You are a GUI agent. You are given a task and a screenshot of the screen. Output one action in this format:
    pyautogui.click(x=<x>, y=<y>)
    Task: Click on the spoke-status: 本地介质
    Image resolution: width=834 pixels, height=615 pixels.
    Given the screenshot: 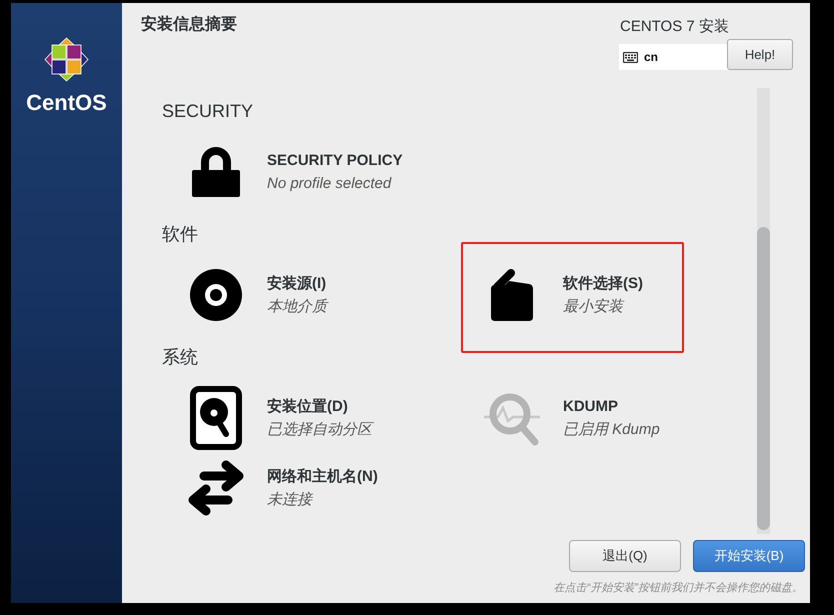 What is the action you would take?
    pyautogui.click(x=297, y=307)
    